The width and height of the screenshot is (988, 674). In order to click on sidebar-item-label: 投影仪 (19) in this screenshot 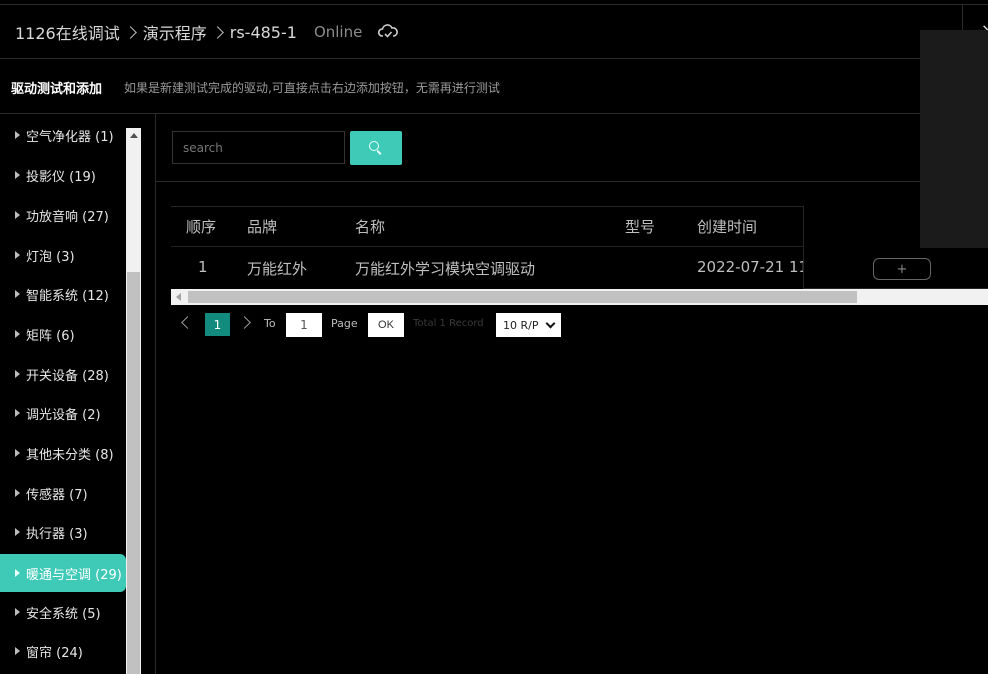, I will do `click(61, 177)`.